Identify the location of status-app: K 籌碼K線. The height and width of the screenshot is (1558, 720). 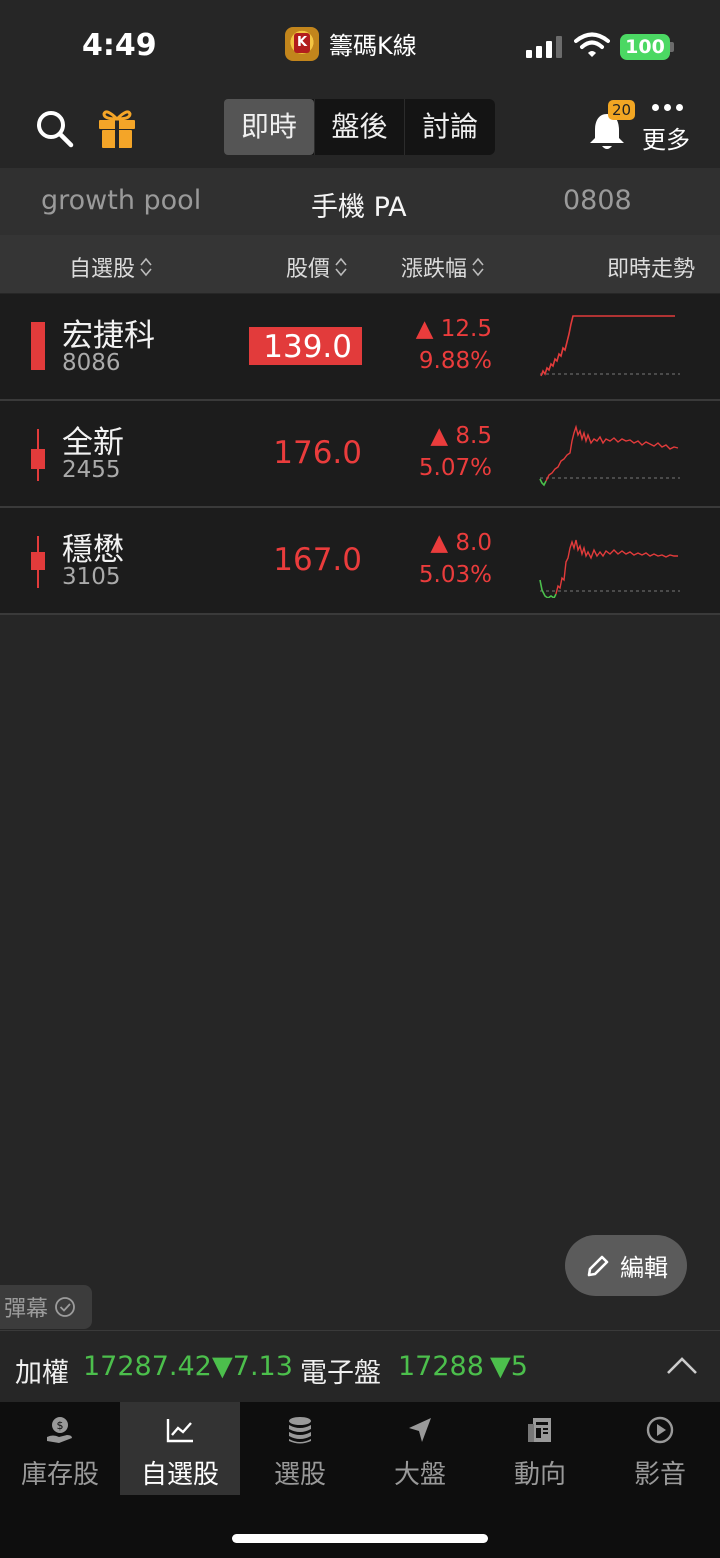
(351, 43).